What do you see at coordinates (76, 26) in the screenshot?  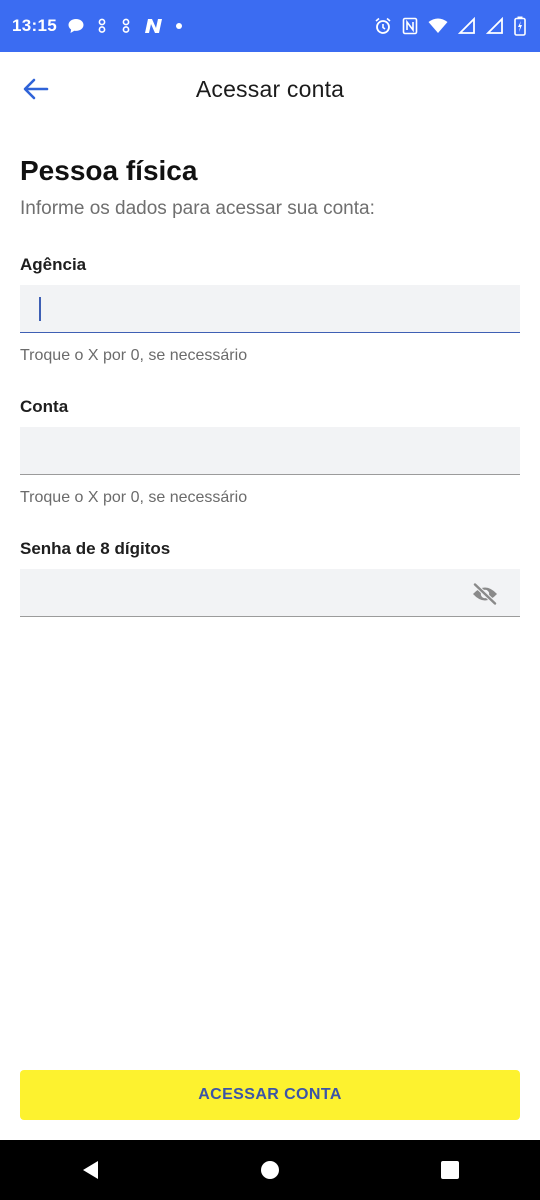 I see `chat-bubble-icon` at bounding box center [76, 26].